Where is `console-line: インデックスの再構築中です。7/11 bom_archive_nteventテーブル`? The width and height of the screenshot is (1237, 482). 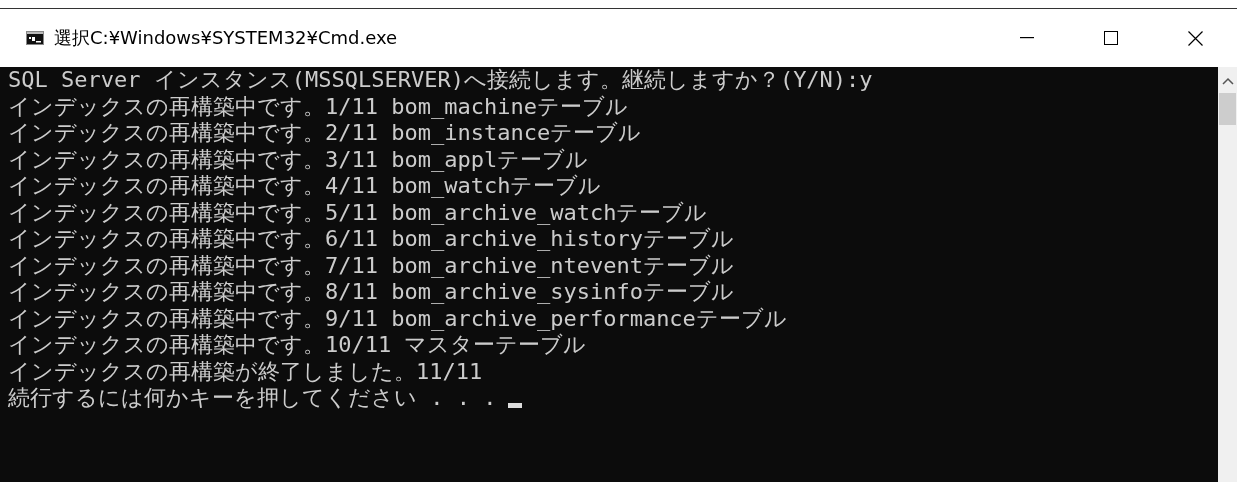
console-line: インデックスの再構築中です。7/11 bom_archive_nteventテーブル is located at coordinates (371, 265).